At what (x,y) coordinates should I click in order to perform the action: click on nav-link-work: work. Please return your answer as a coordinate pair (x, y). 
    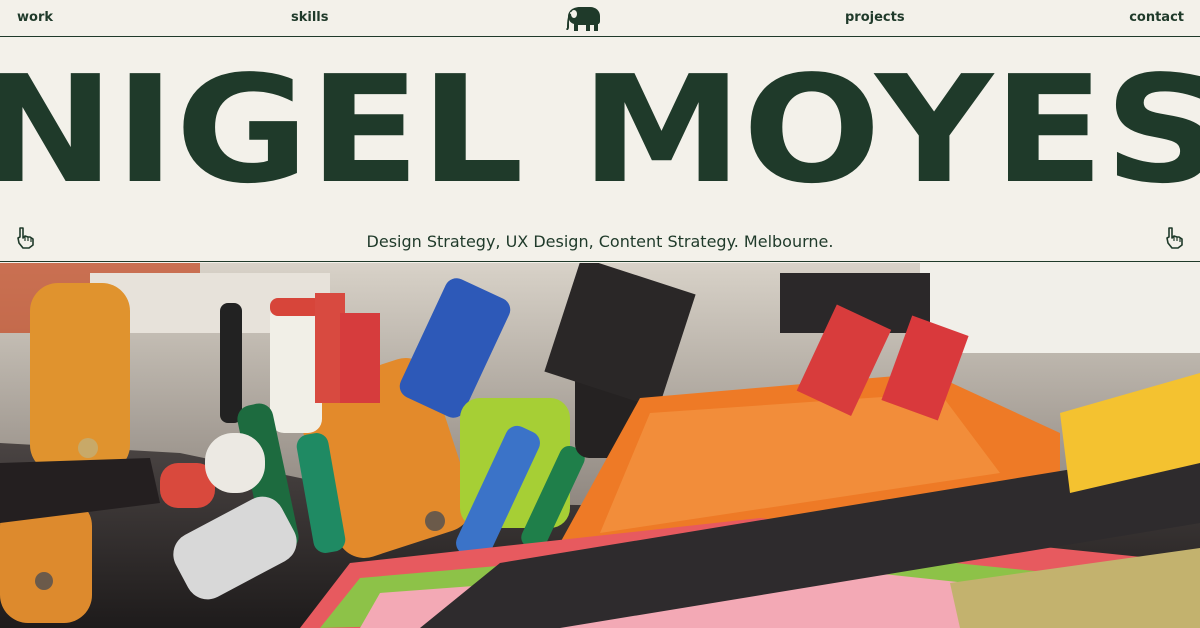
    Looking at the image, I should click on (35, 17).